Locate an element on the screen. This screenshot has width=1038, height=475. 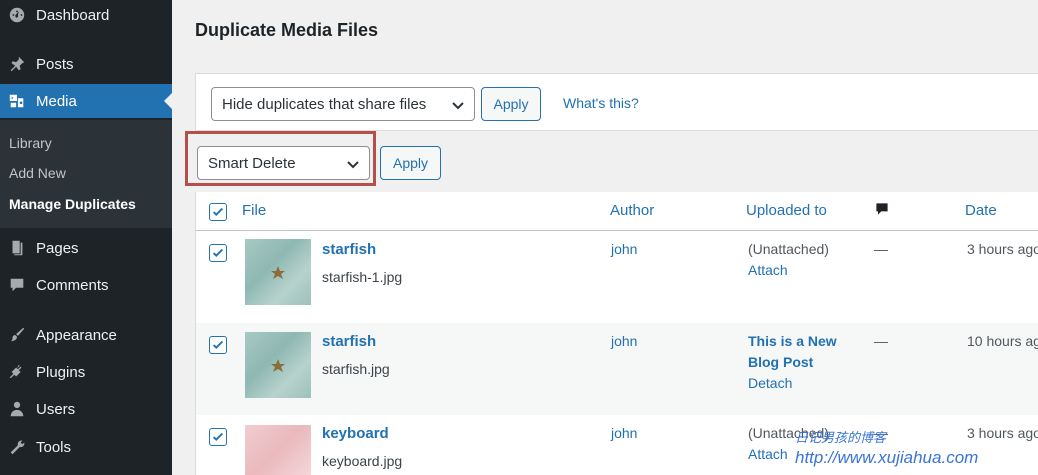
column-header-date: Date is located at coordinates (981, 210).